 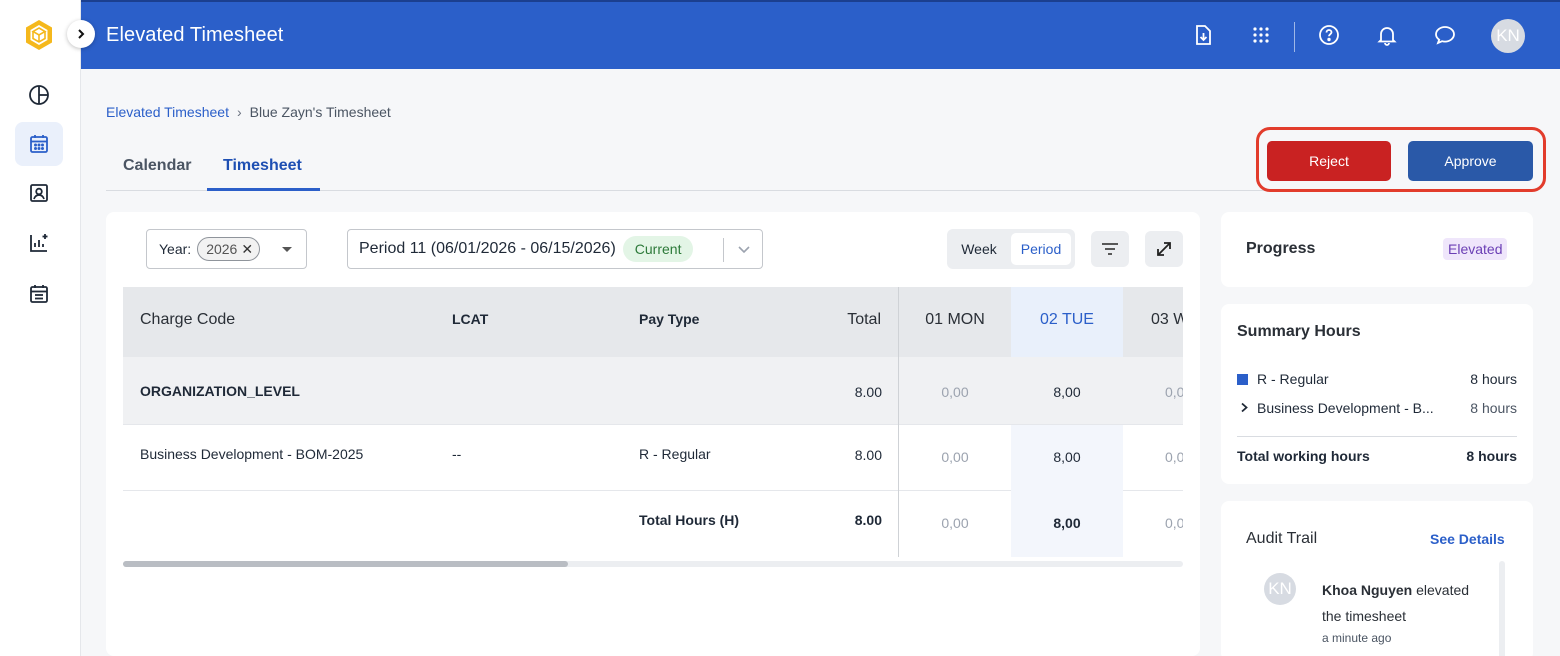 I want to click on current-period-badge: Current, so click(x=658, y=249).